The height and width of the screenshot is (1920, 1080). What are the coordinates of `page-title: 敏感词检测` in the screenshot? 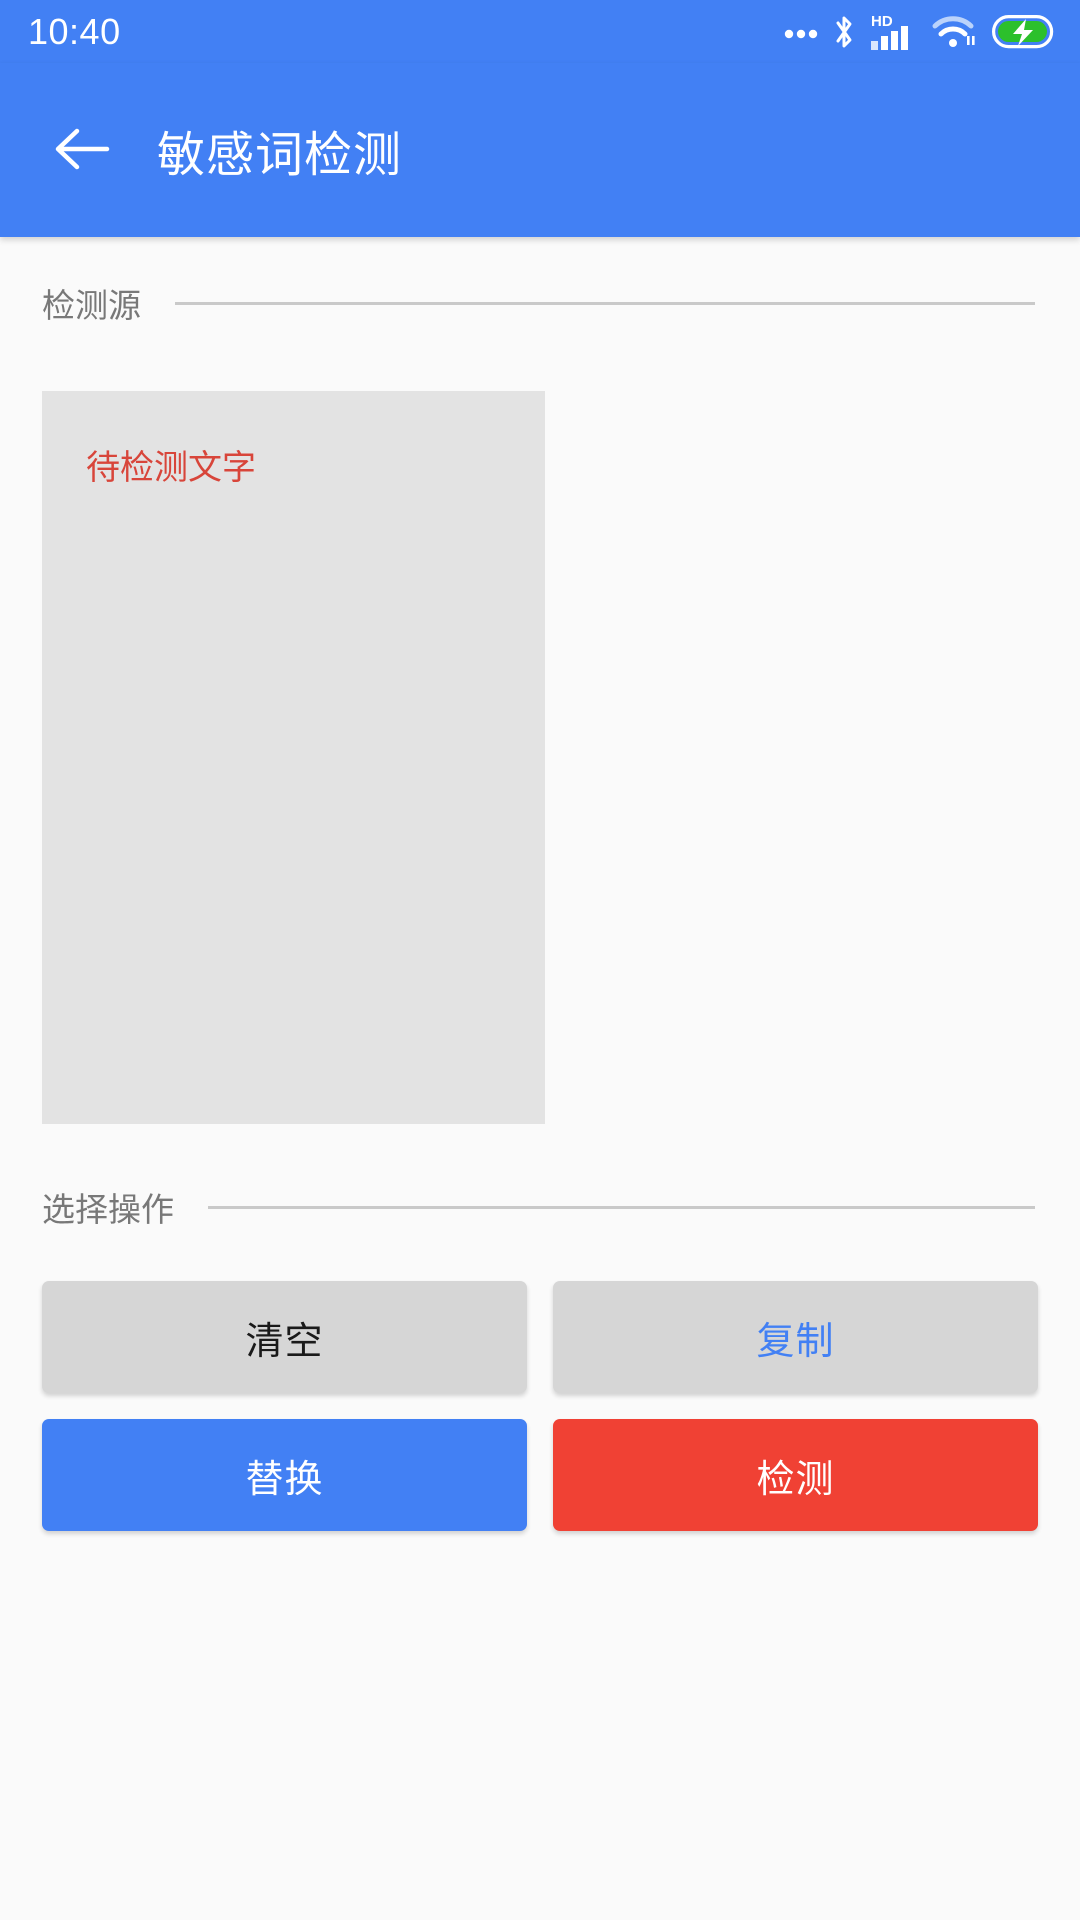 It's located at (280, 155).